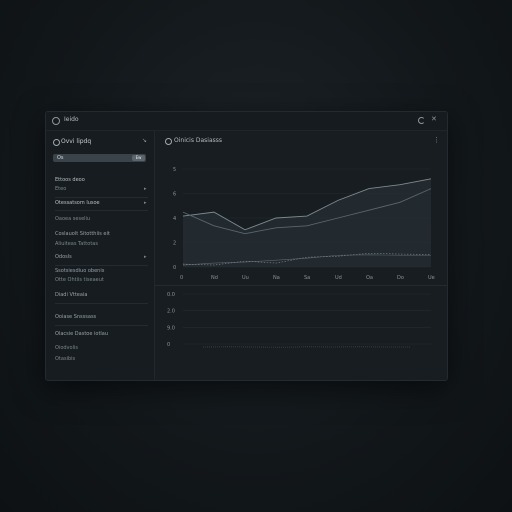  What do you see at coordinates (79, 280) in the screenshot?
I see `sidebar-subitem: Otte Ohtiis tiseaeut` at bounding box center [79, 280].